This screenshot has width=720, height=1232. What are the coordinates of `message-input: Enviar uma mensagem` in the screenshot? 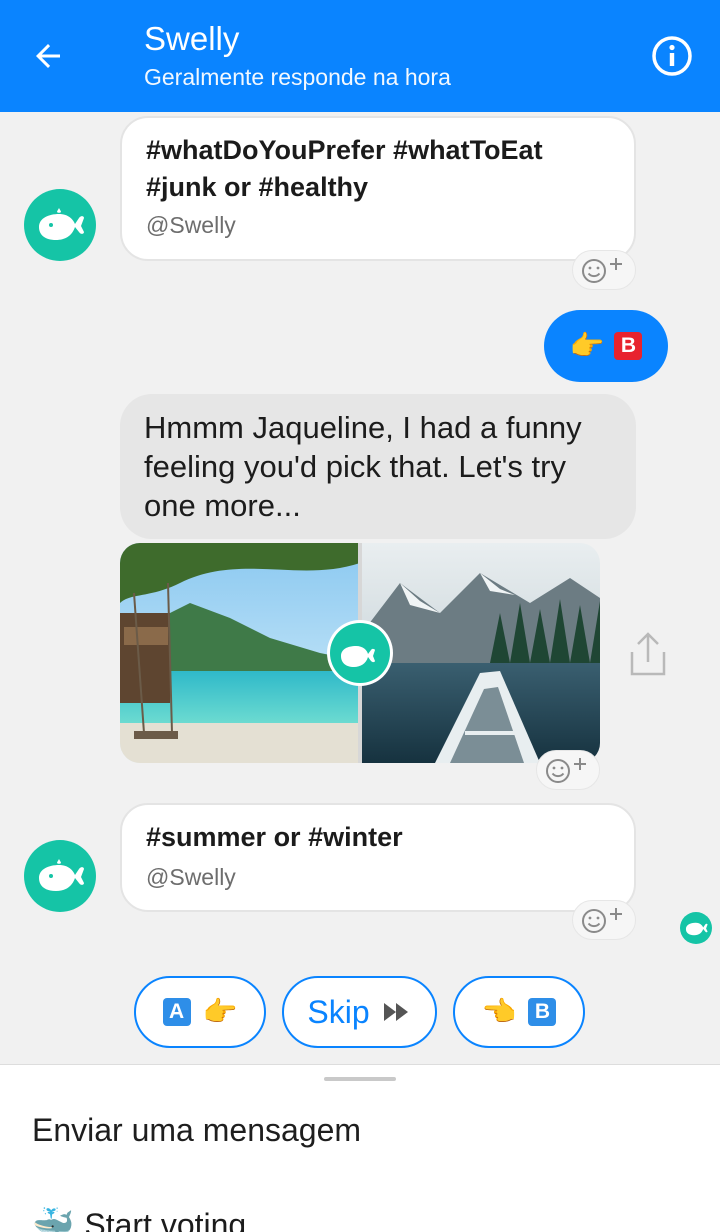 It's located at (196, 1130).